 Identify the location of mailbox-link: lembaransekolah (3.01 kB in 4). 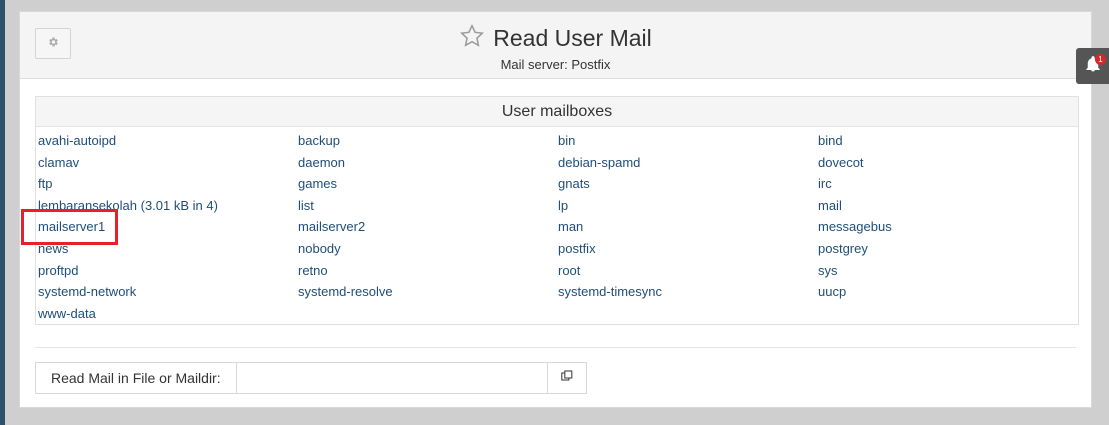
(128, 205).